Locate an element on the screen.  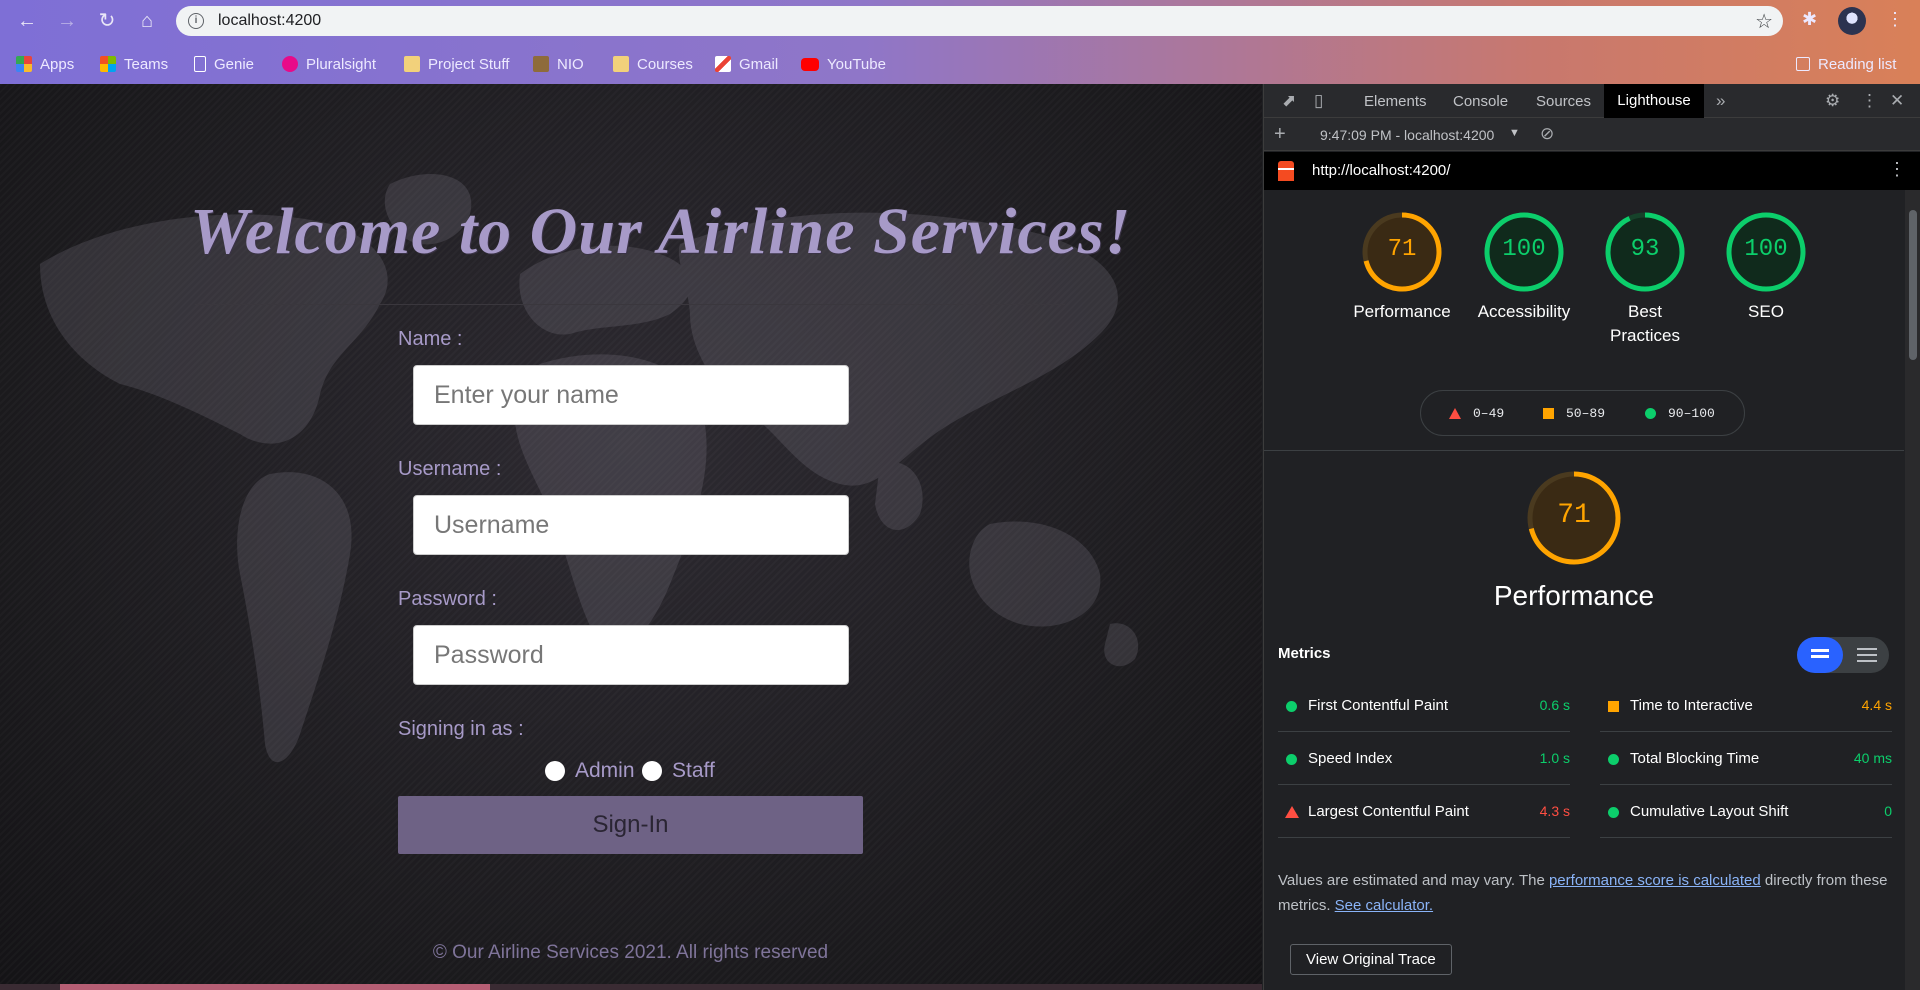
close-icon: ✕ is located at coordinates (1897, 101).